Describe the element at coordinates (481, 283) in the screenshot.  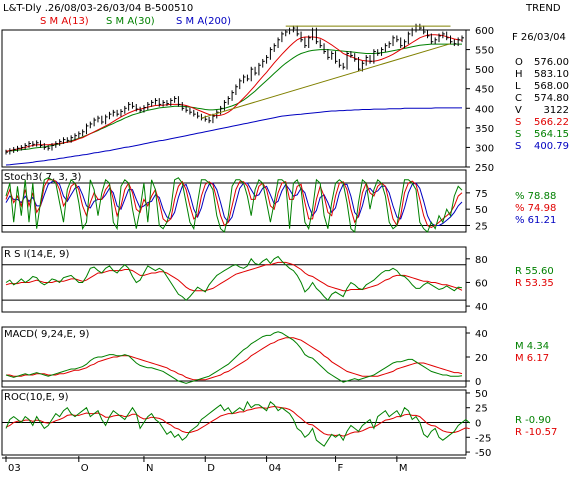
I see `ytick-label: 60` at that location.